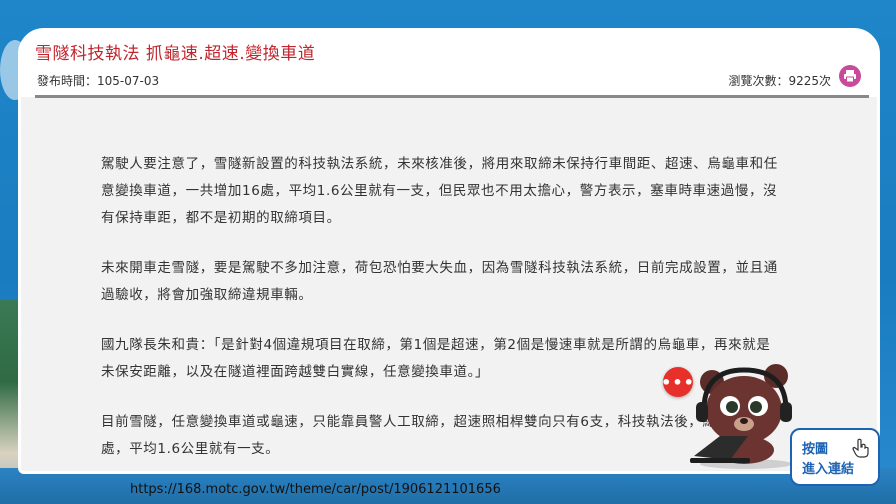 The height and width of the screenshot is (504, 896). I want to click on bear-mascot-illustration, so click(741, 416).